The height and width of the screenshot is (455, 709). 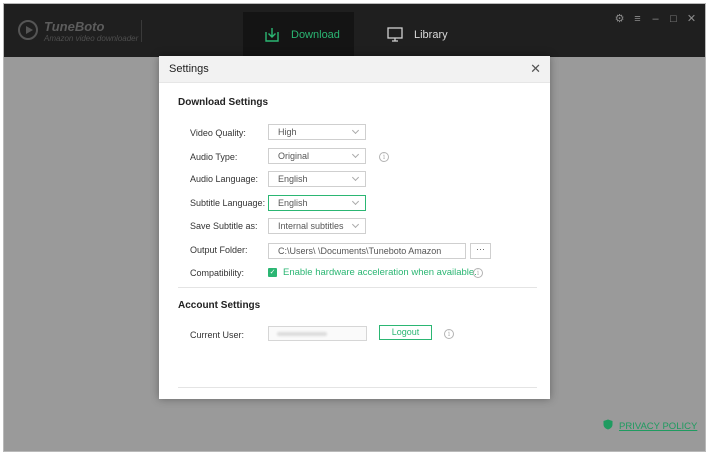 I want to click on video-quality-select: High, so click(x=317, y=132).